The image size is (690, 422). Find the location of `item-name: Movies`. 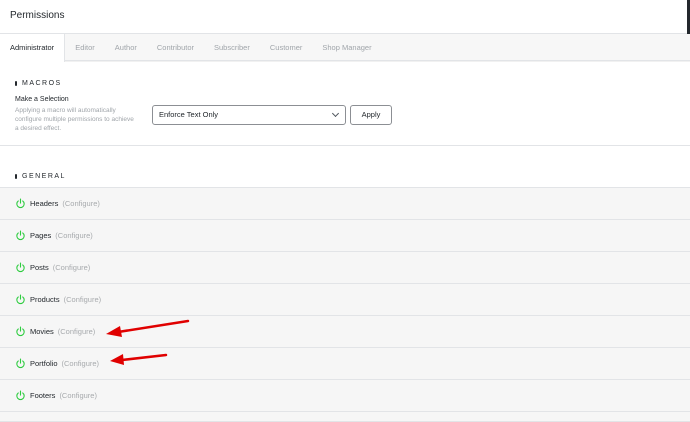

item-name: Movies is located at coordinates (42, 331).